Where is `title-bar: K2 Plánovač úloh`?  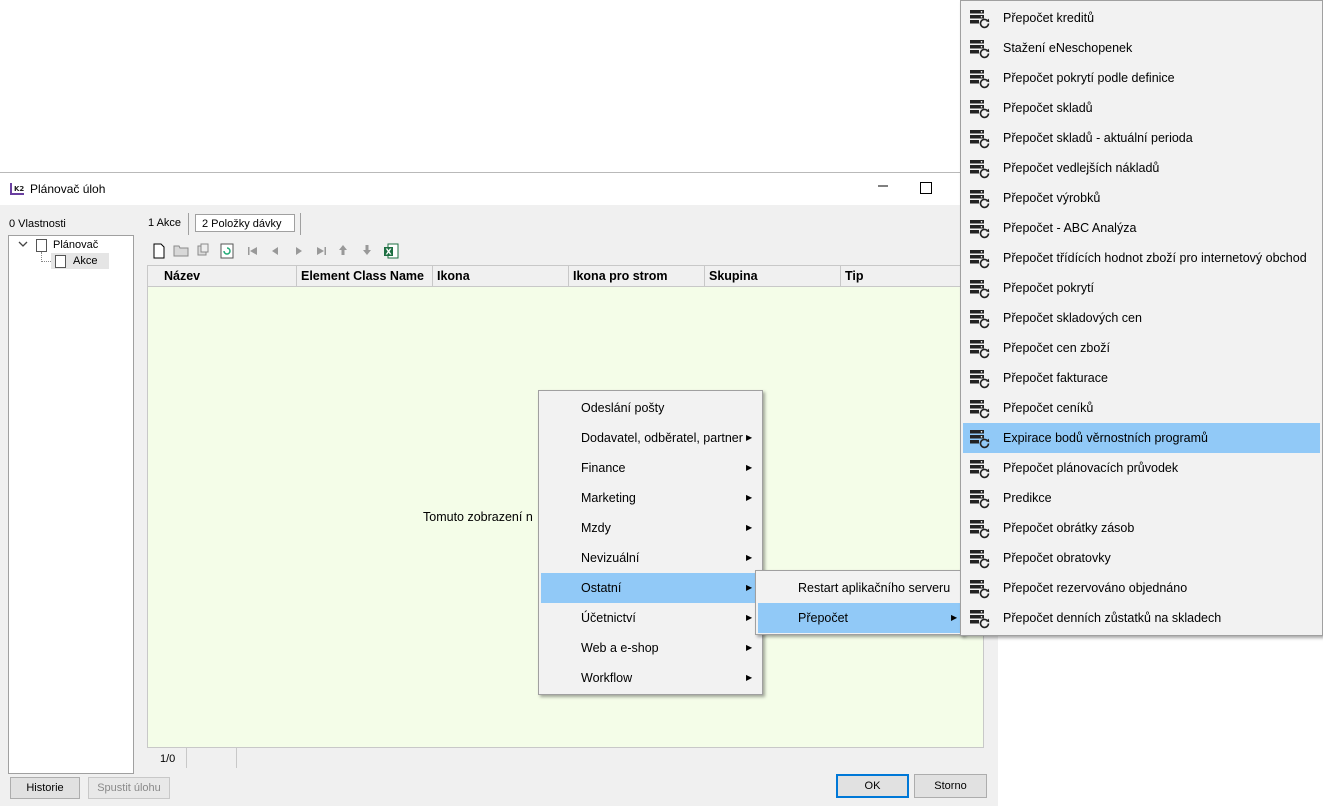 title-bar: K2 Plánovač úloh is located at coordinates (499, 189).